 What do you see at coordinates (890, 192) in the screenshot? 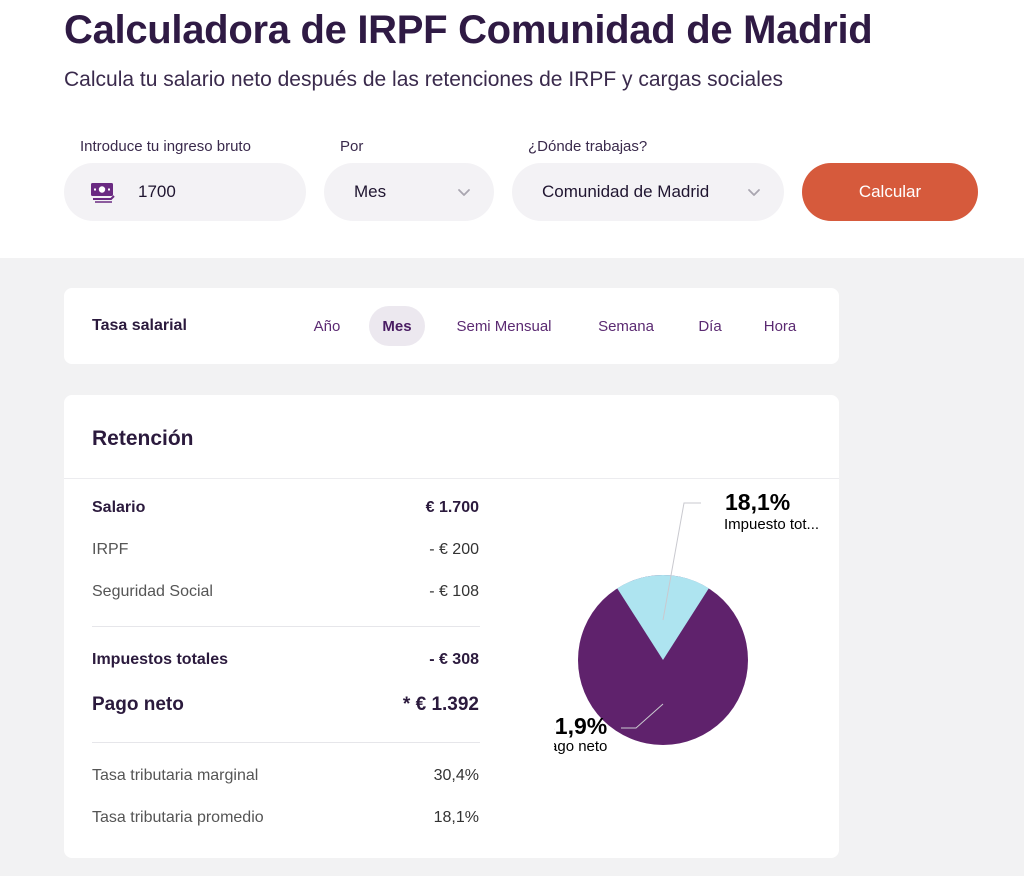
I see `calculate-button: Calcular` at bounding box center [890, 192].